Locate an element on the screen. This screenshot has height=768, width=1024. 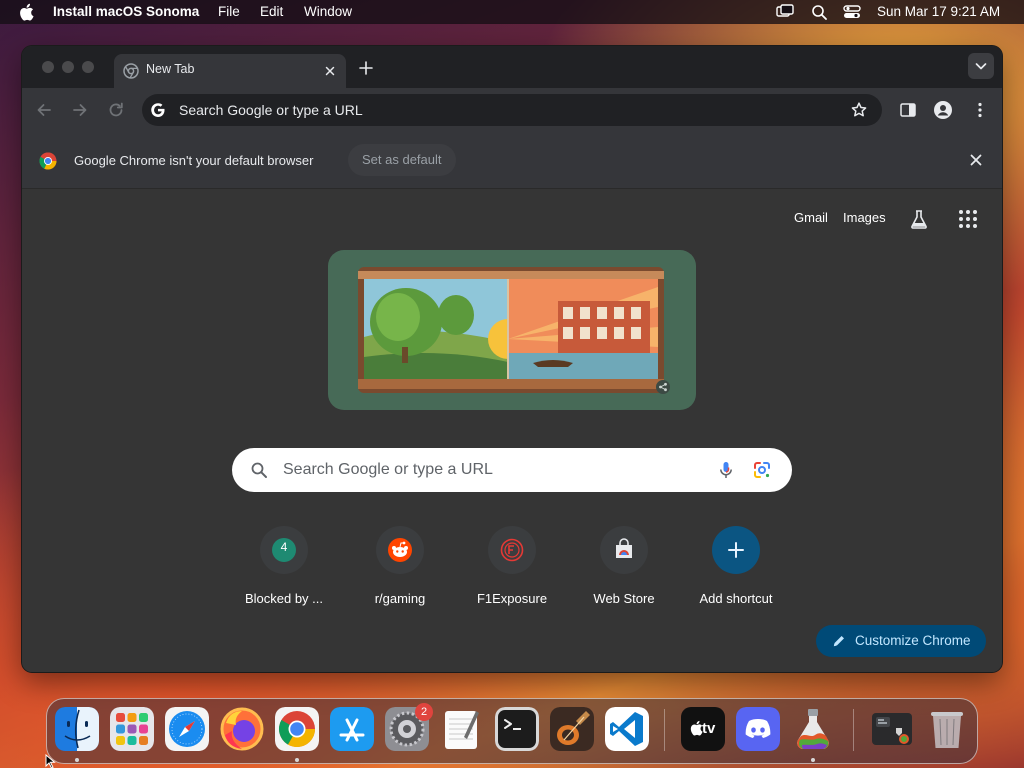
finder-icon is located at coordinates (77, 729).